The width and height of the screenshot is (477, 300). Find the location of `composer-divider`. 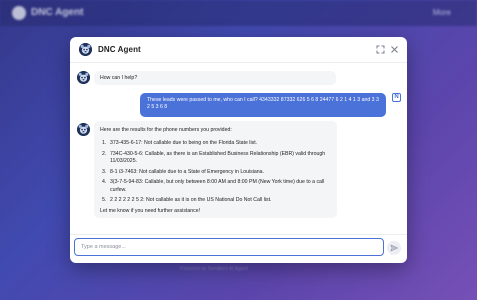

composer-divider is located at coordinates (238, 234).